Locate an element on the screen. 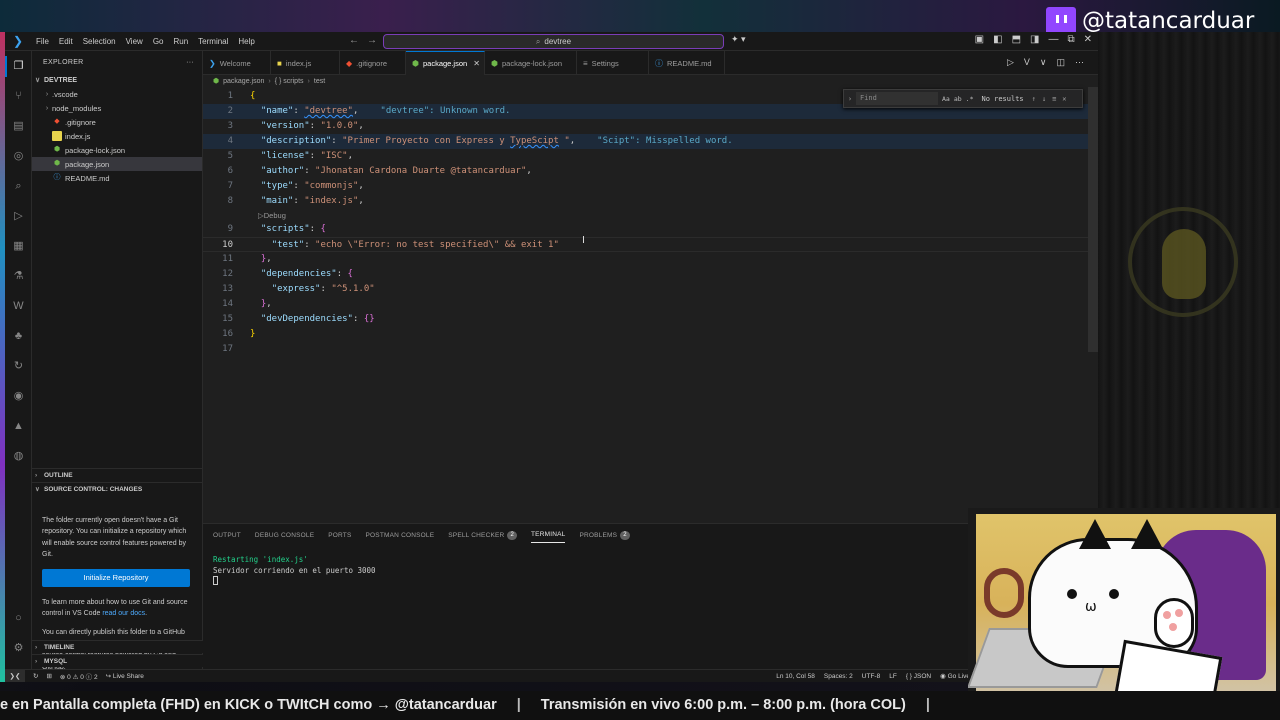  gitlens-icon: ▲ is located at coordinates (18, 426).